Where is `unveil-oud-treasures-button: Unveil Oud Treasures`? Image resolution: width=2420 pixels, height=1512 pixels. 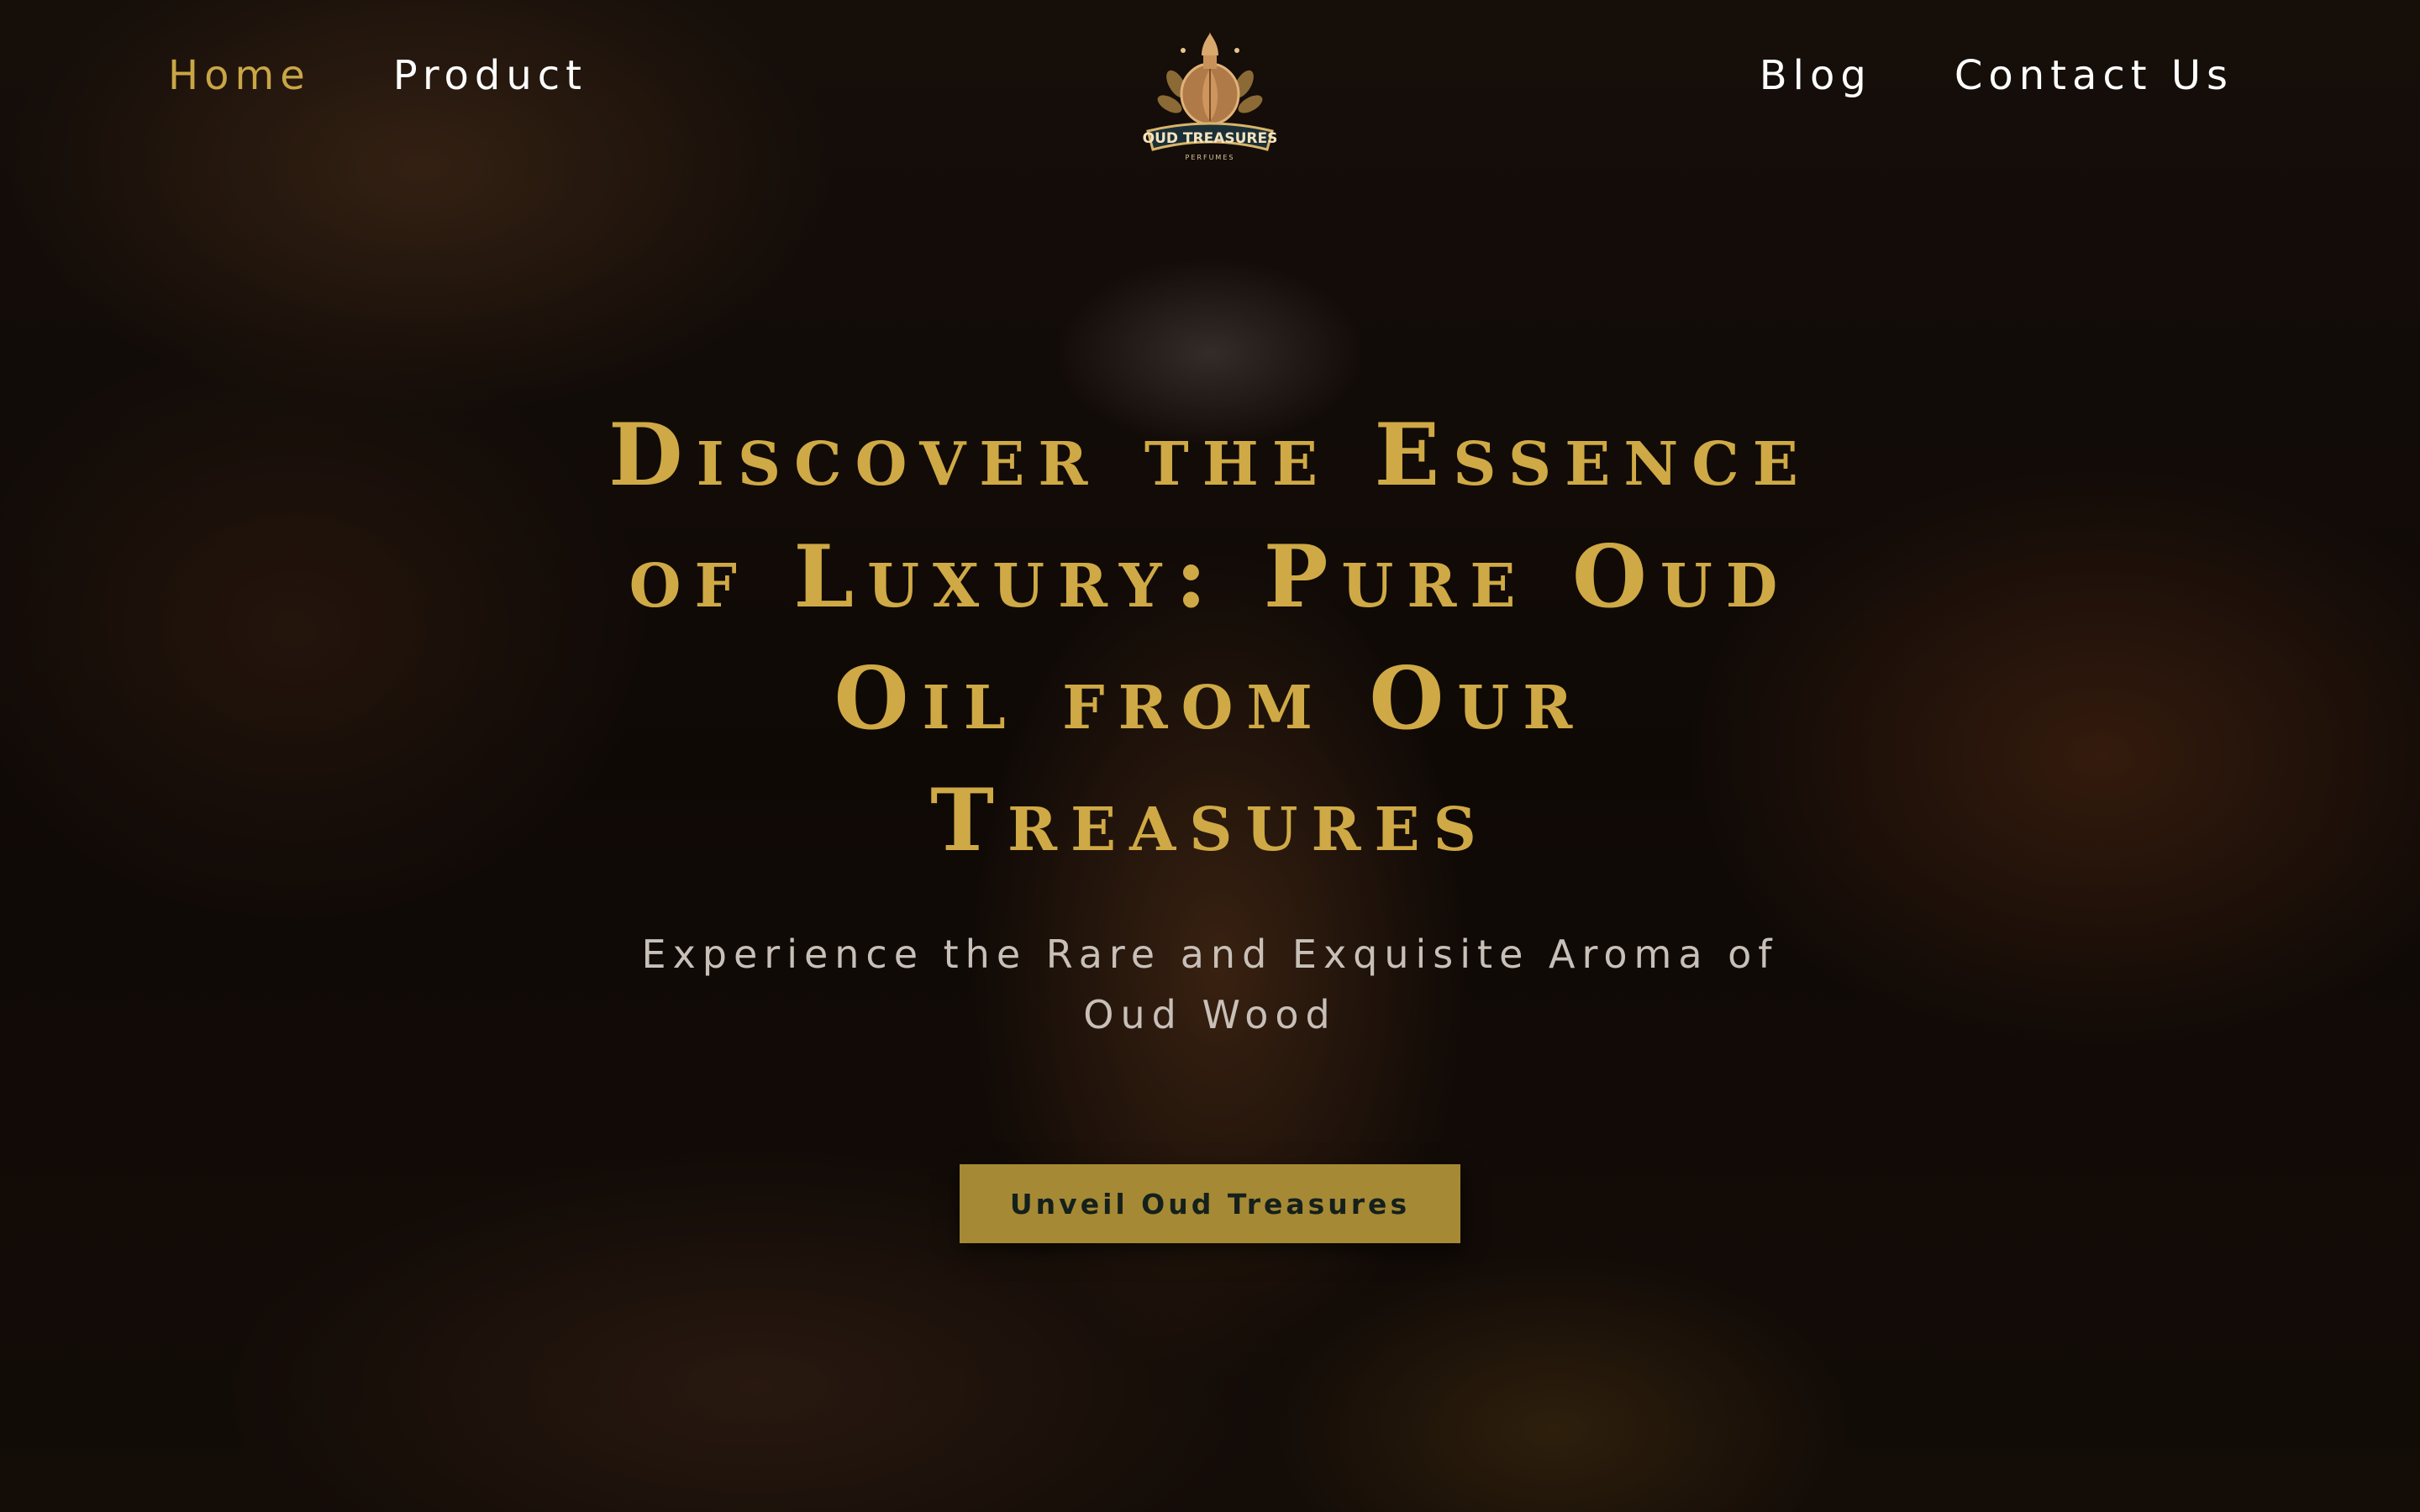 unveil-oud-treasures-button: Unveil Oud Treasures is located at coordinates (1210, 1203).